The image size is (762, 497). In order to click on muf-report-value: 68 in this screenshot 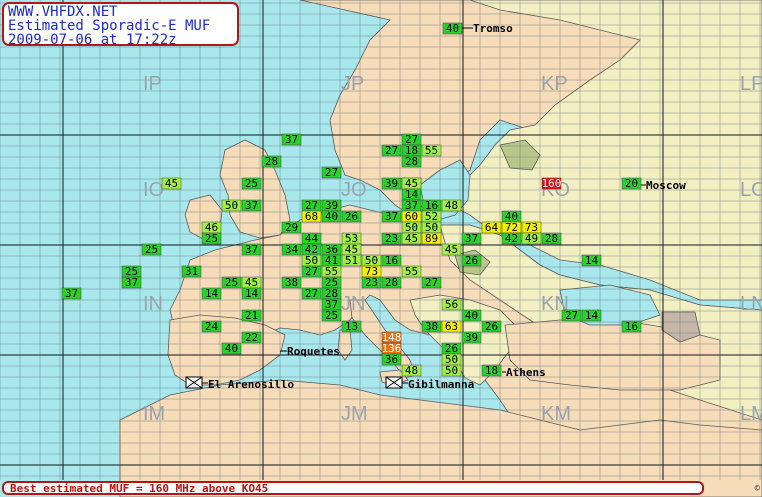, I will do `click(311, 216)`.